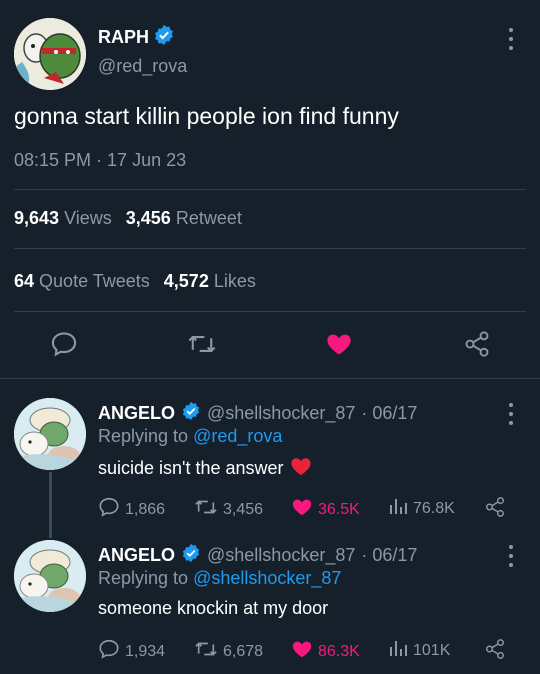 This screenshot has width=540, height=674. Describe the element at coordinates (270, 345) in the screenshot. I see `tweet-action-bar` at that location.